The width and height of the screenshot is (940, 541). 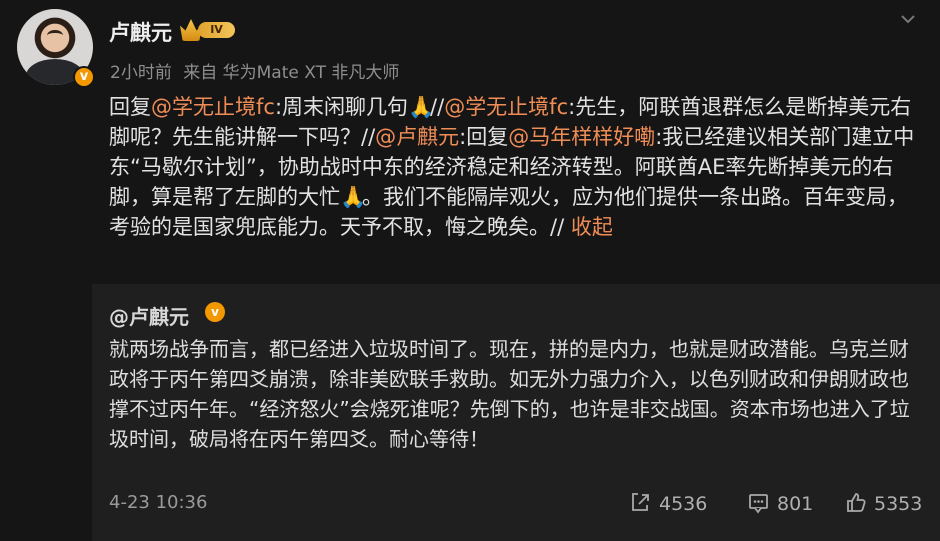 I want to click on post-text: :周末闲聊几句, so click(x=341, y=107).